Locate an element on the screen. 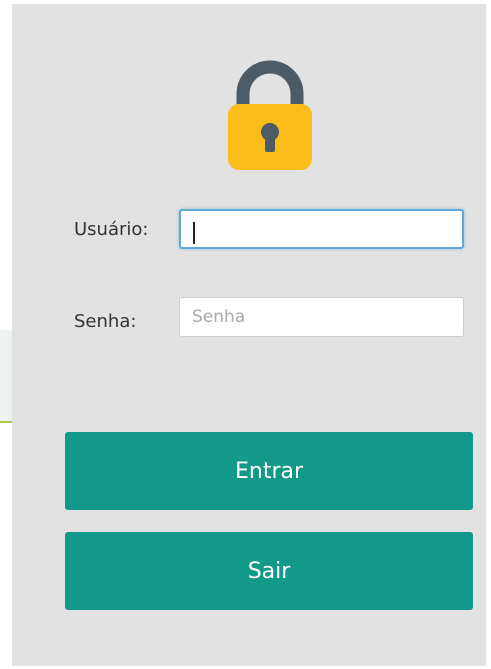 The image size is (491, 669). lock-keyhole-slot is located at coordinates (270, 143).